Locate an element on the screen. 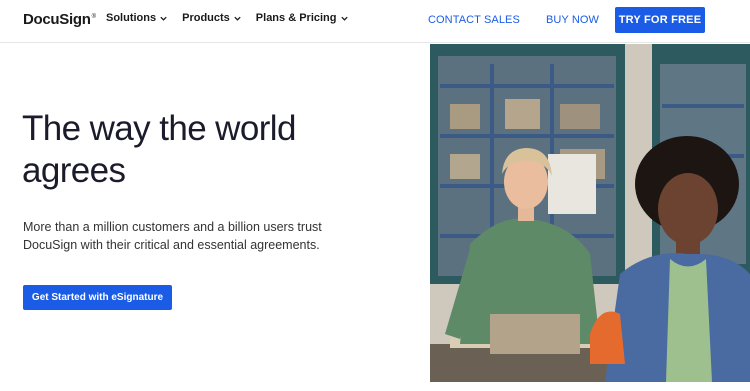 The width and height of the screenshot is (750, 391). hero-photo-bottom-gap is located at coordinates (590, 386).